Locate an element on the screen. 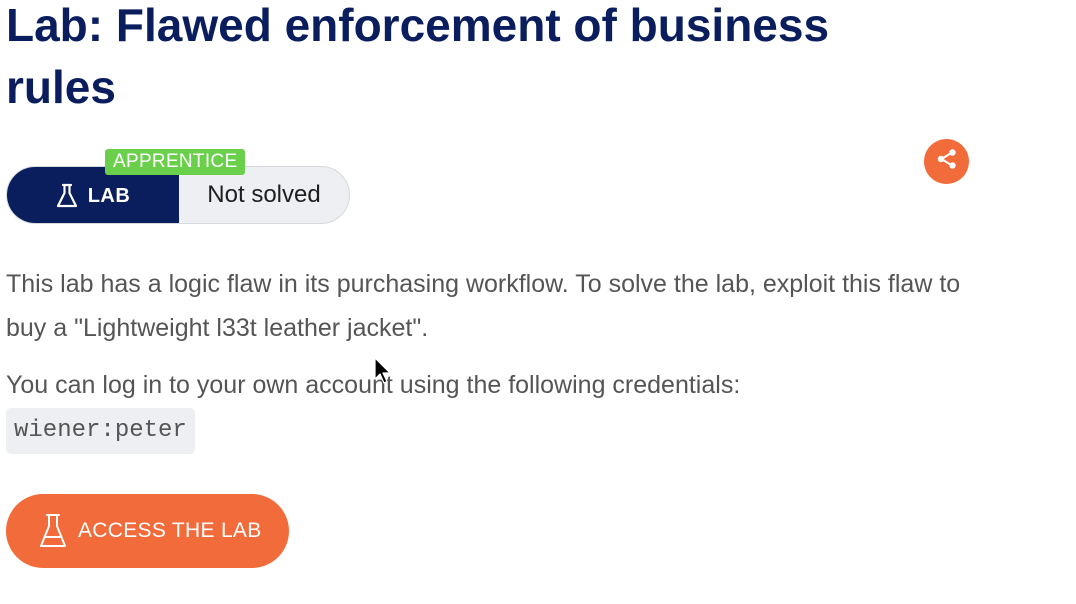  level-badge: APPRENTICE is located at coordinates (175, 162).